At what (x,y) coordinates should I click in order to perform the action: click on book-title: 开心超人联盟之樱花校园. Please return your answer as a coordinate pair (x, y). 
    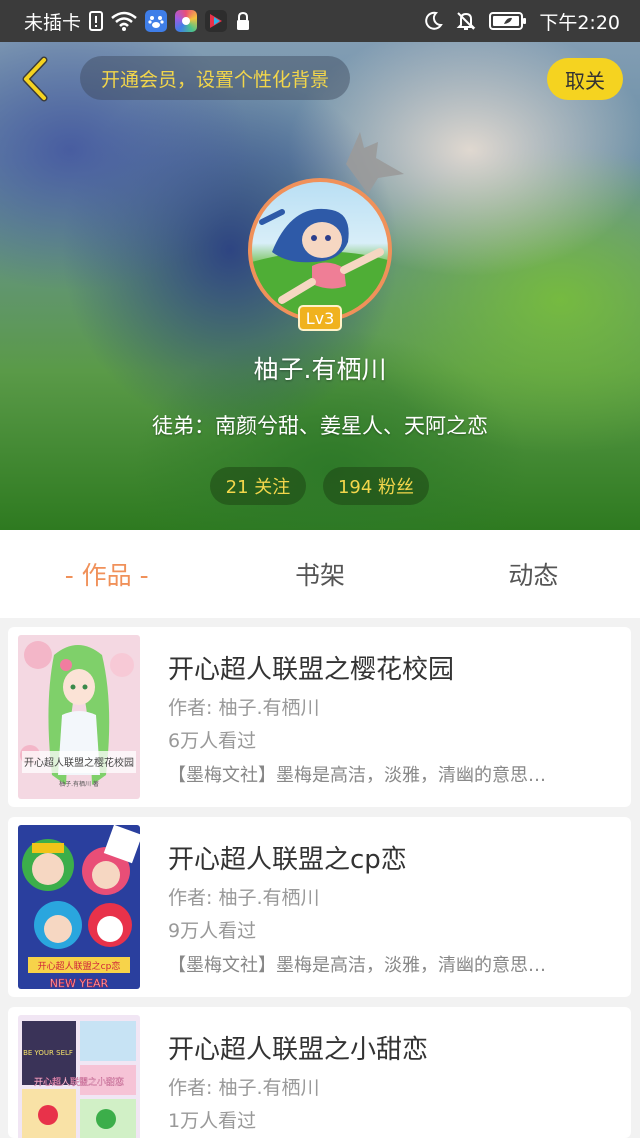
    Looking at the image, I should click on (311, 667).